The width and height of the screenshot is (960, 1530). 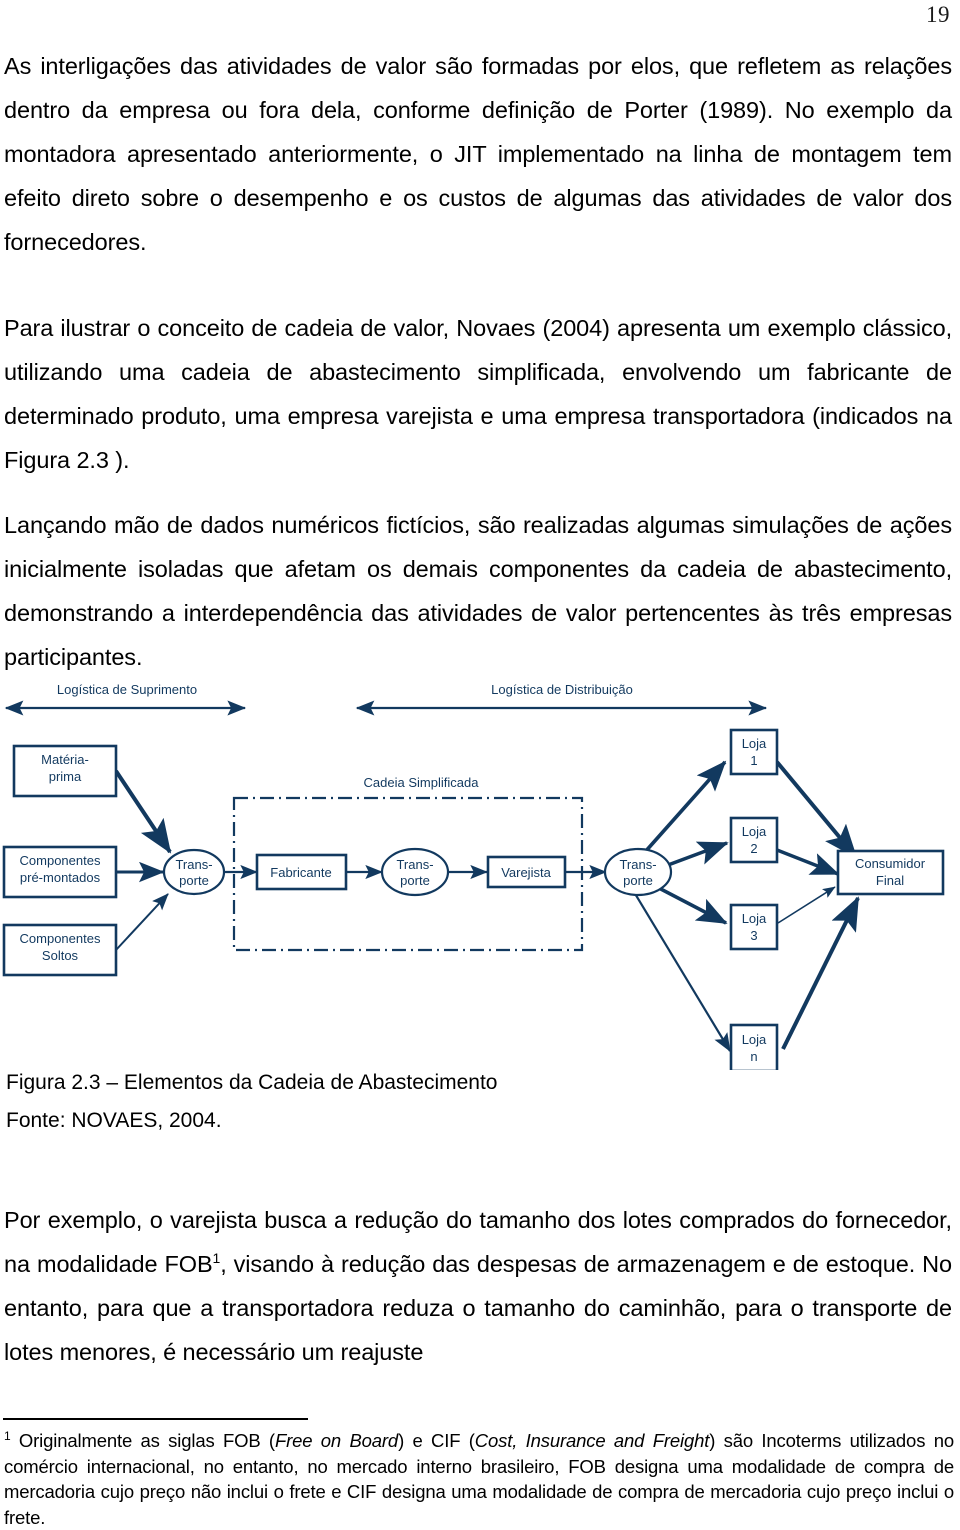 I want to click on axis-supply-label: Logística de Suprimento, so click(x=127, y=689).